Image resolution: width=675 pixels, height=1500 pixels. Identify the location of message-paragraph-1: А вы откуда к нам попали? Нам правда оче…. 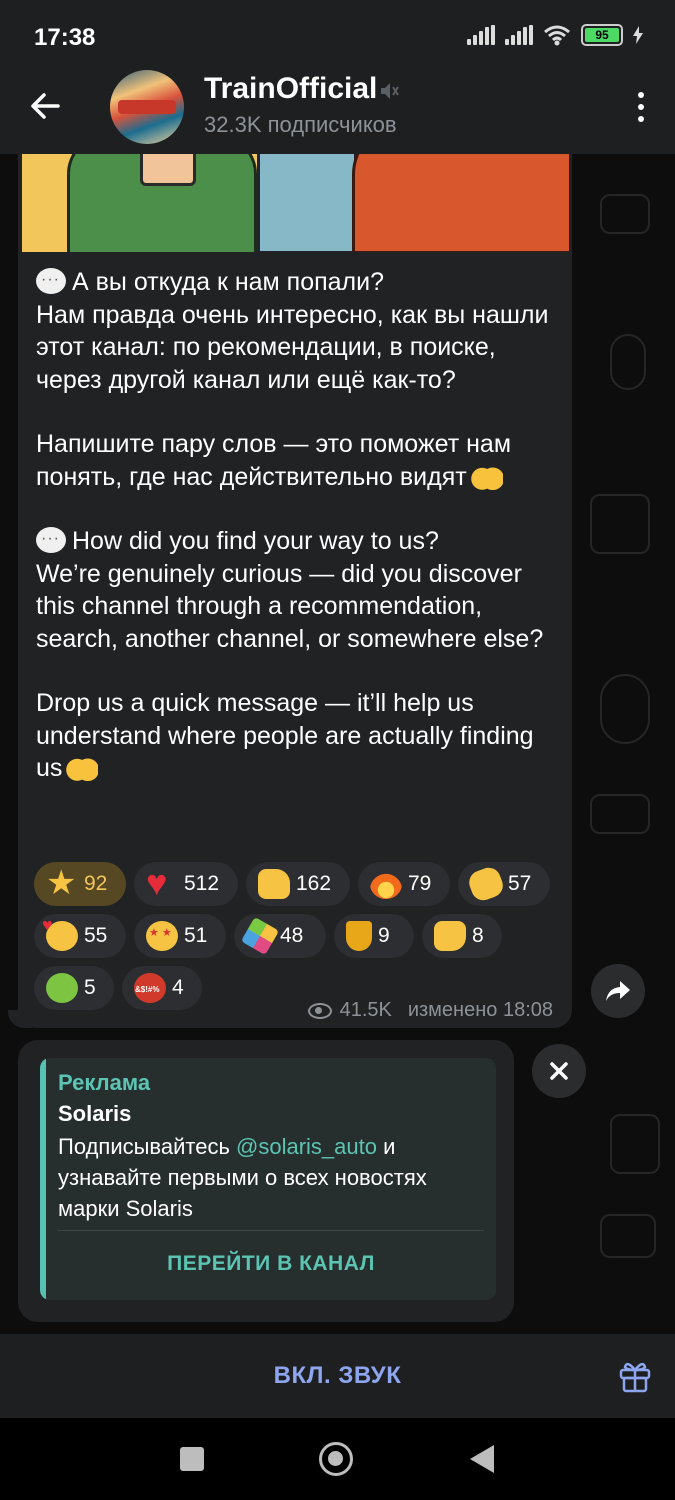
(301, 330).